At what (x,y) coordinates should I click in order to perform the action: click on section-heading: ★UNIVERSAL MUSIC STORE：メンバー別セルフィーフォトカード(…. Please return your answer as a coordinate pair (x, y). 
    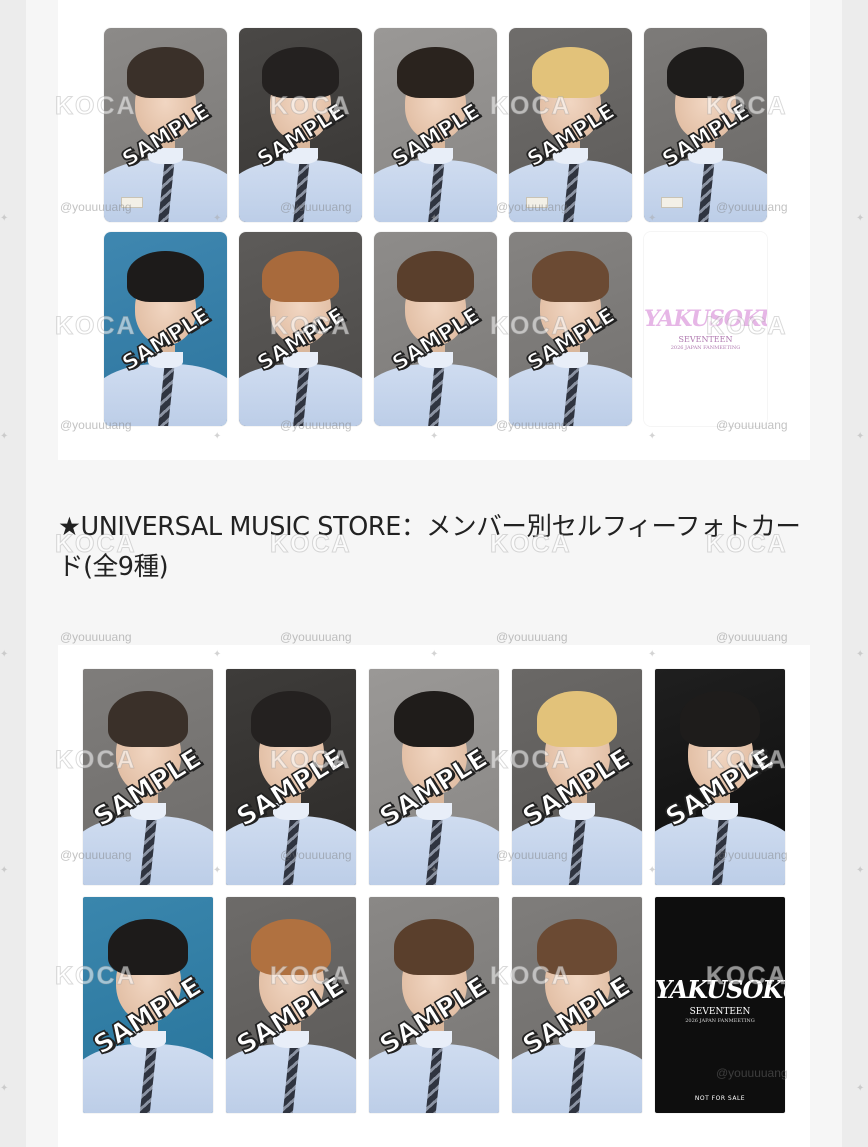
    Looking at the image, I should click on (429, 547).